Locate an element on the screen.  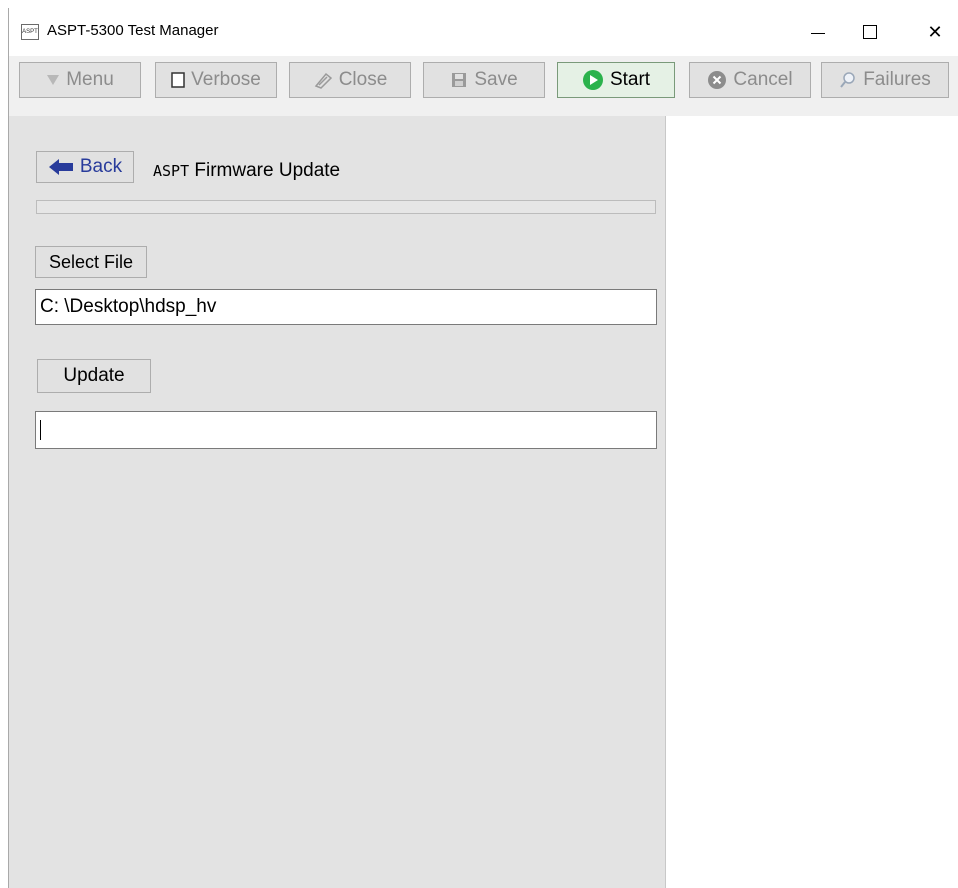
verbose-button-label: Verbose is located at coordinates (226, 79).